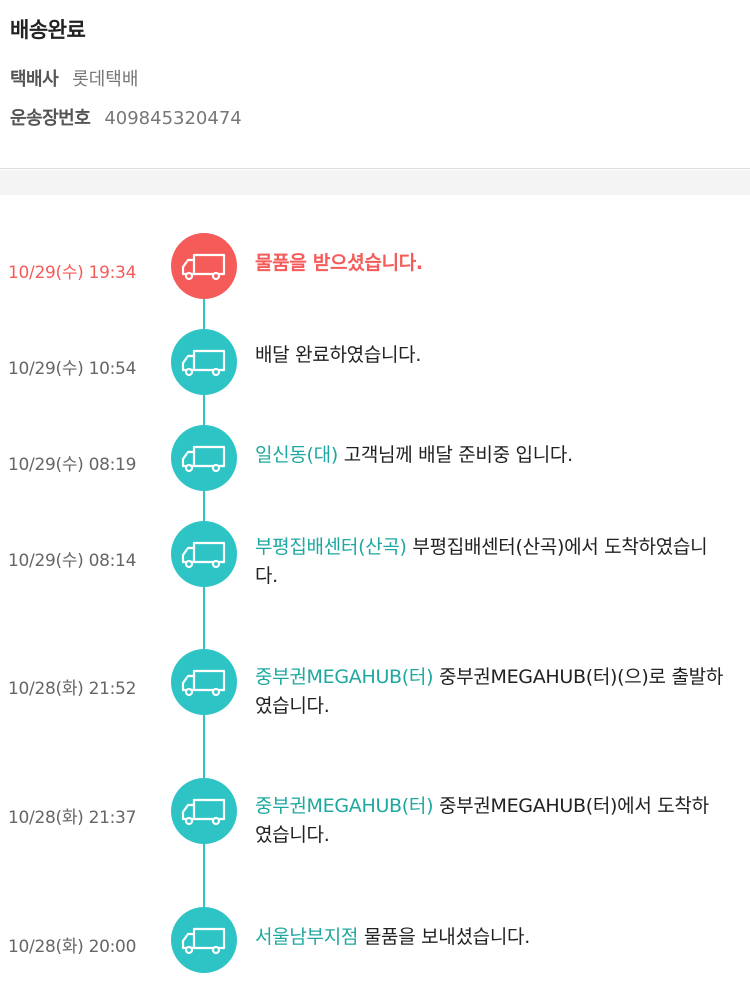 The height and width of the screenshot is (1006, 750). I want to click on event-time: 10/28(화) 21:37, so click(72, 818).